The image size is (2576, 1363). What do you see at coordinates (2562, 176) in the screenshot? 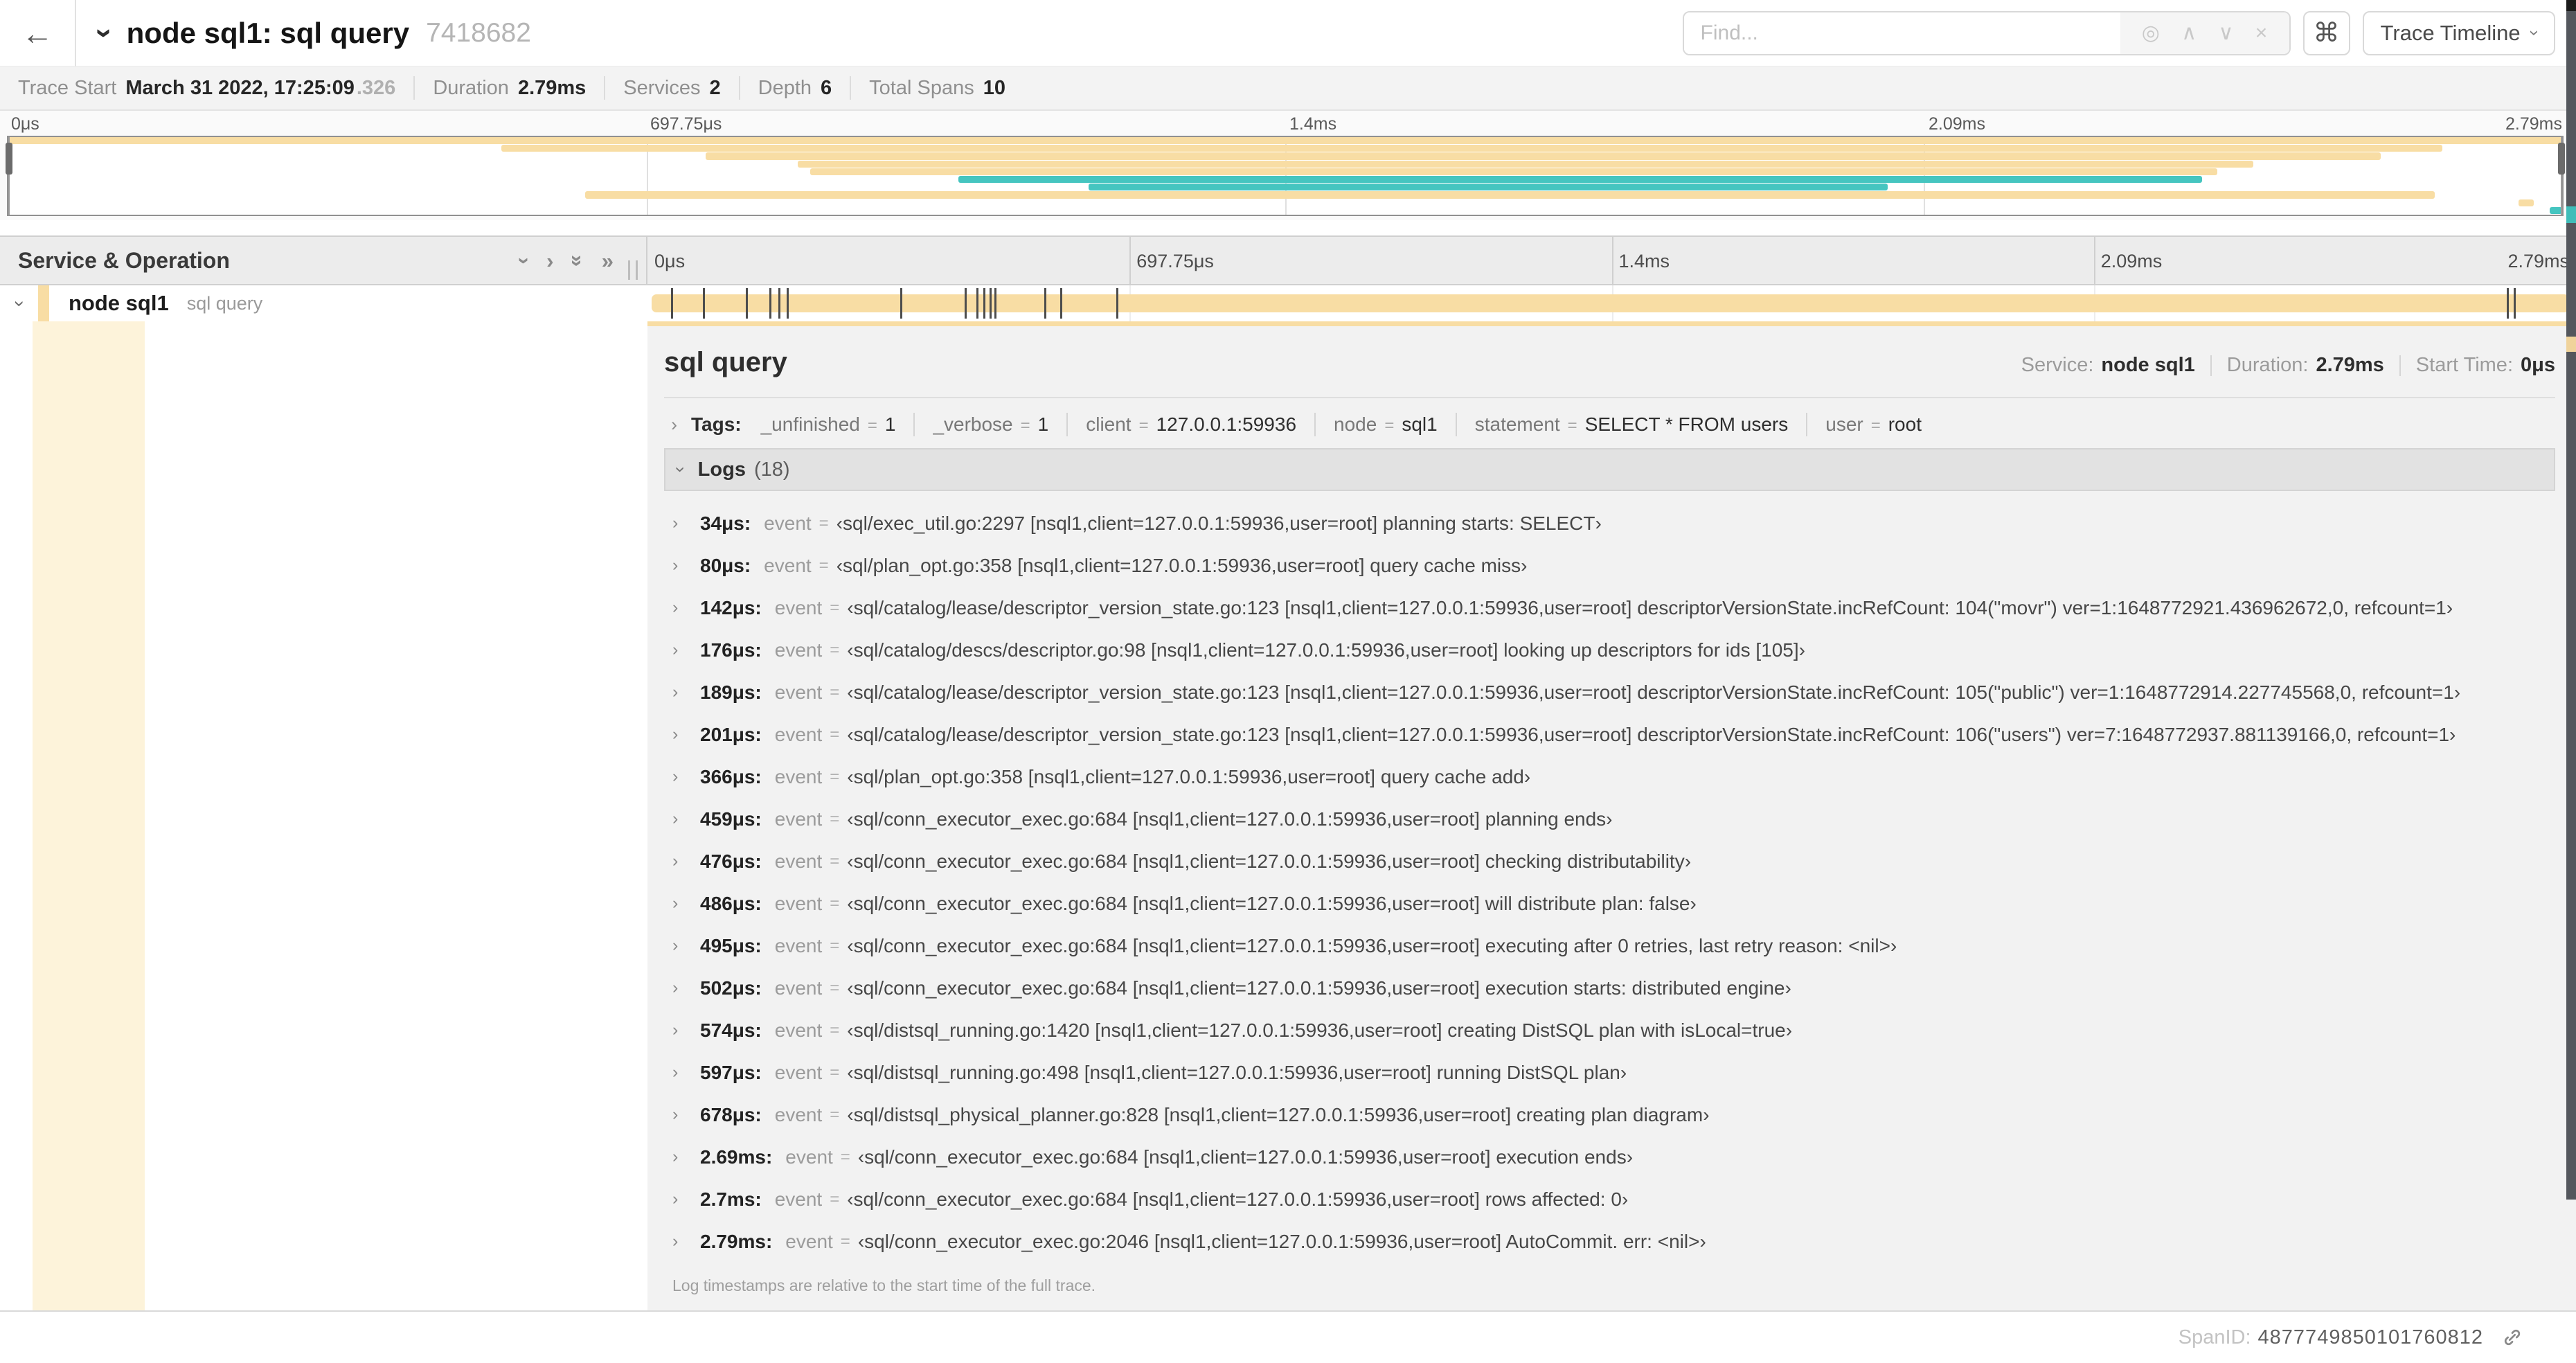
I see `viewport-scrubber-right` at bounding box center [2562, 176].